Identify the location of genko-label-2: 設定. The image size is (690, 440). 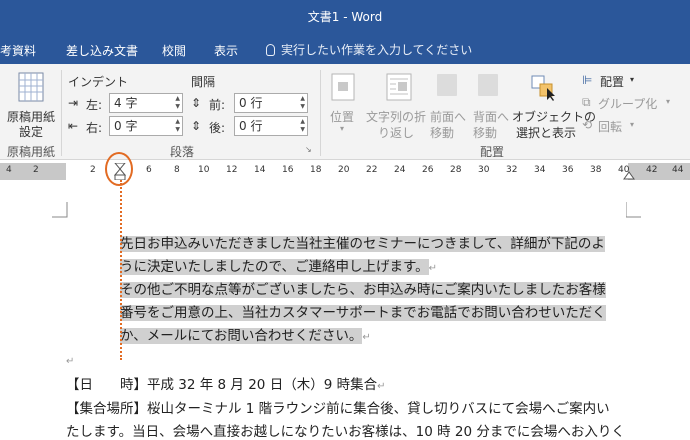
(31, 132).